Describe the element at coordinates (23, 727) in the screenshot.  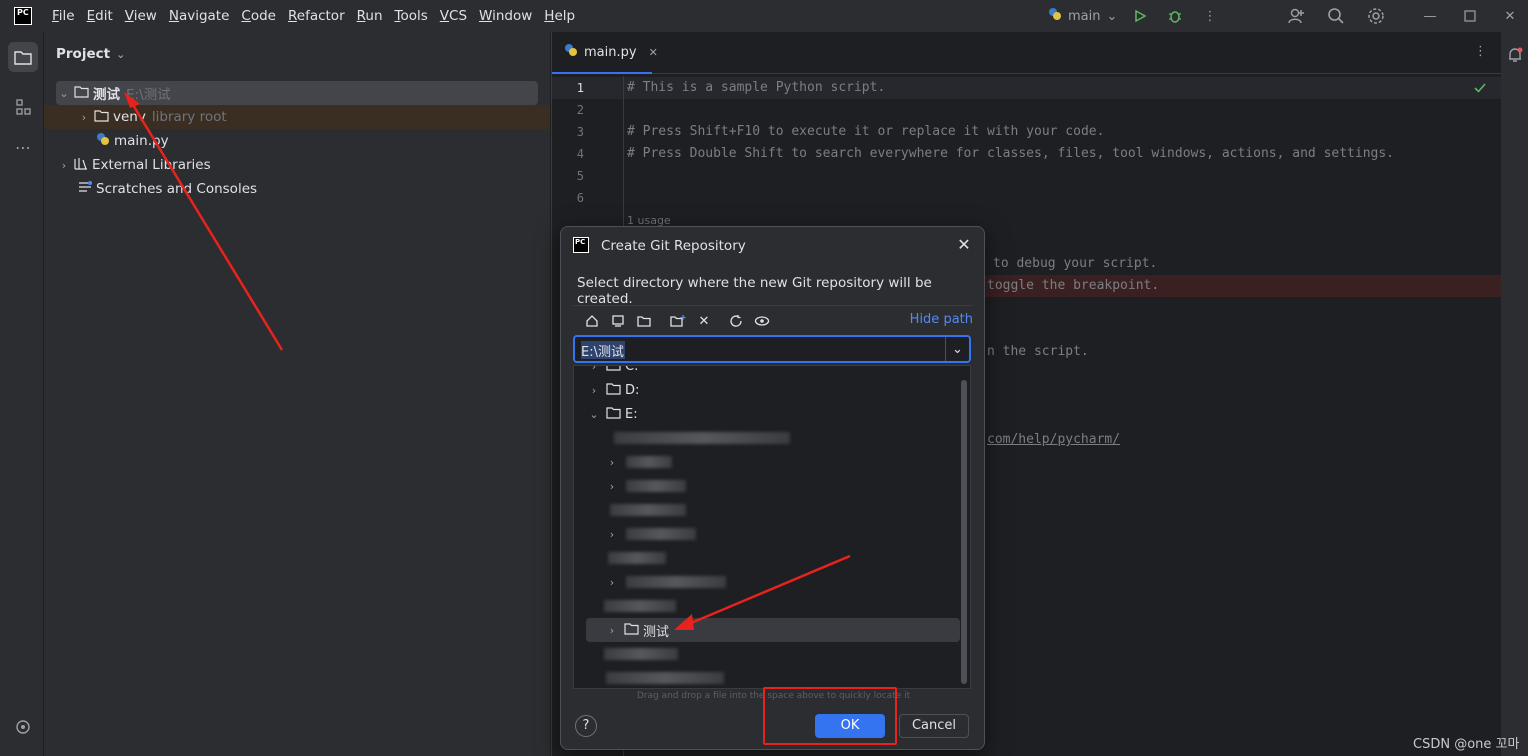
I see `python-packages-icon` at that location.